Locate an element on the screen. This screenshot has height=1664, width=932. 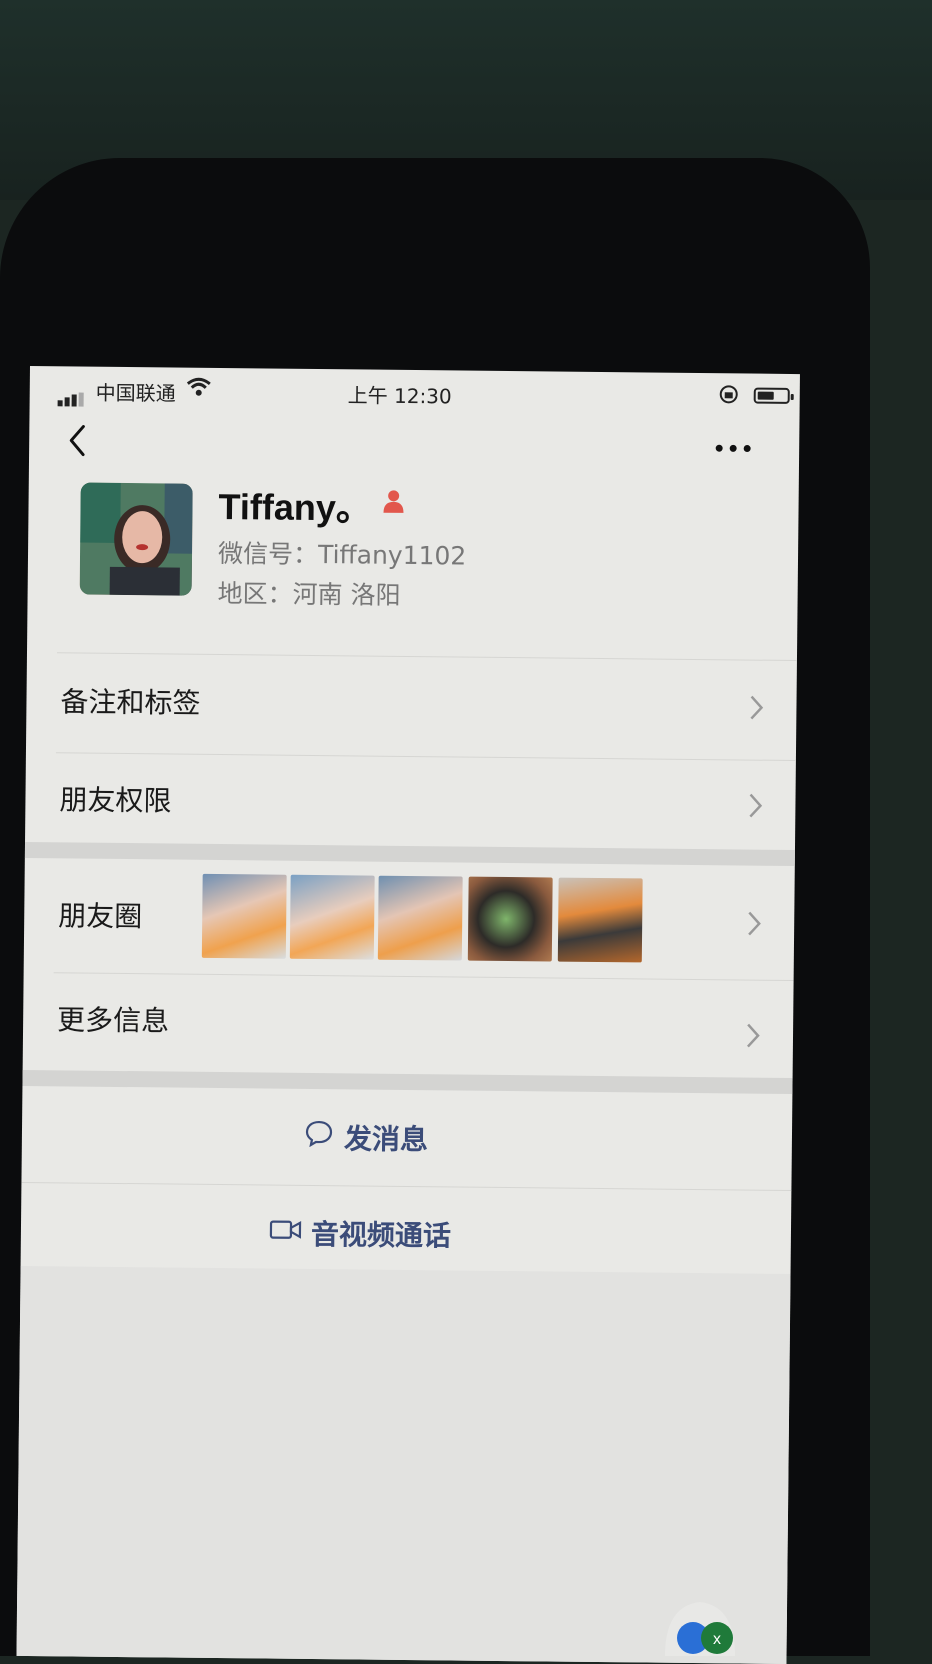
more-info-row: 更多信息 is located at coordinates (408, 1026).